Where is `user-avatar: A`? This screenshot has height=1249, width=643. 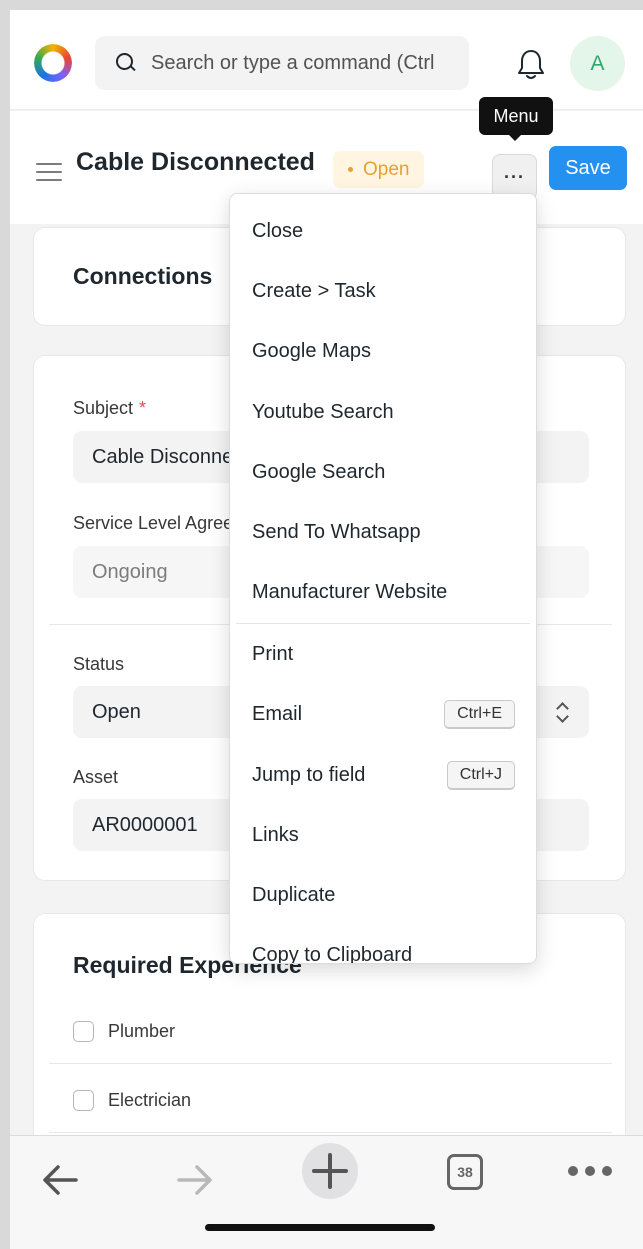 user-avatar: A is located at coordinates (597, 63).